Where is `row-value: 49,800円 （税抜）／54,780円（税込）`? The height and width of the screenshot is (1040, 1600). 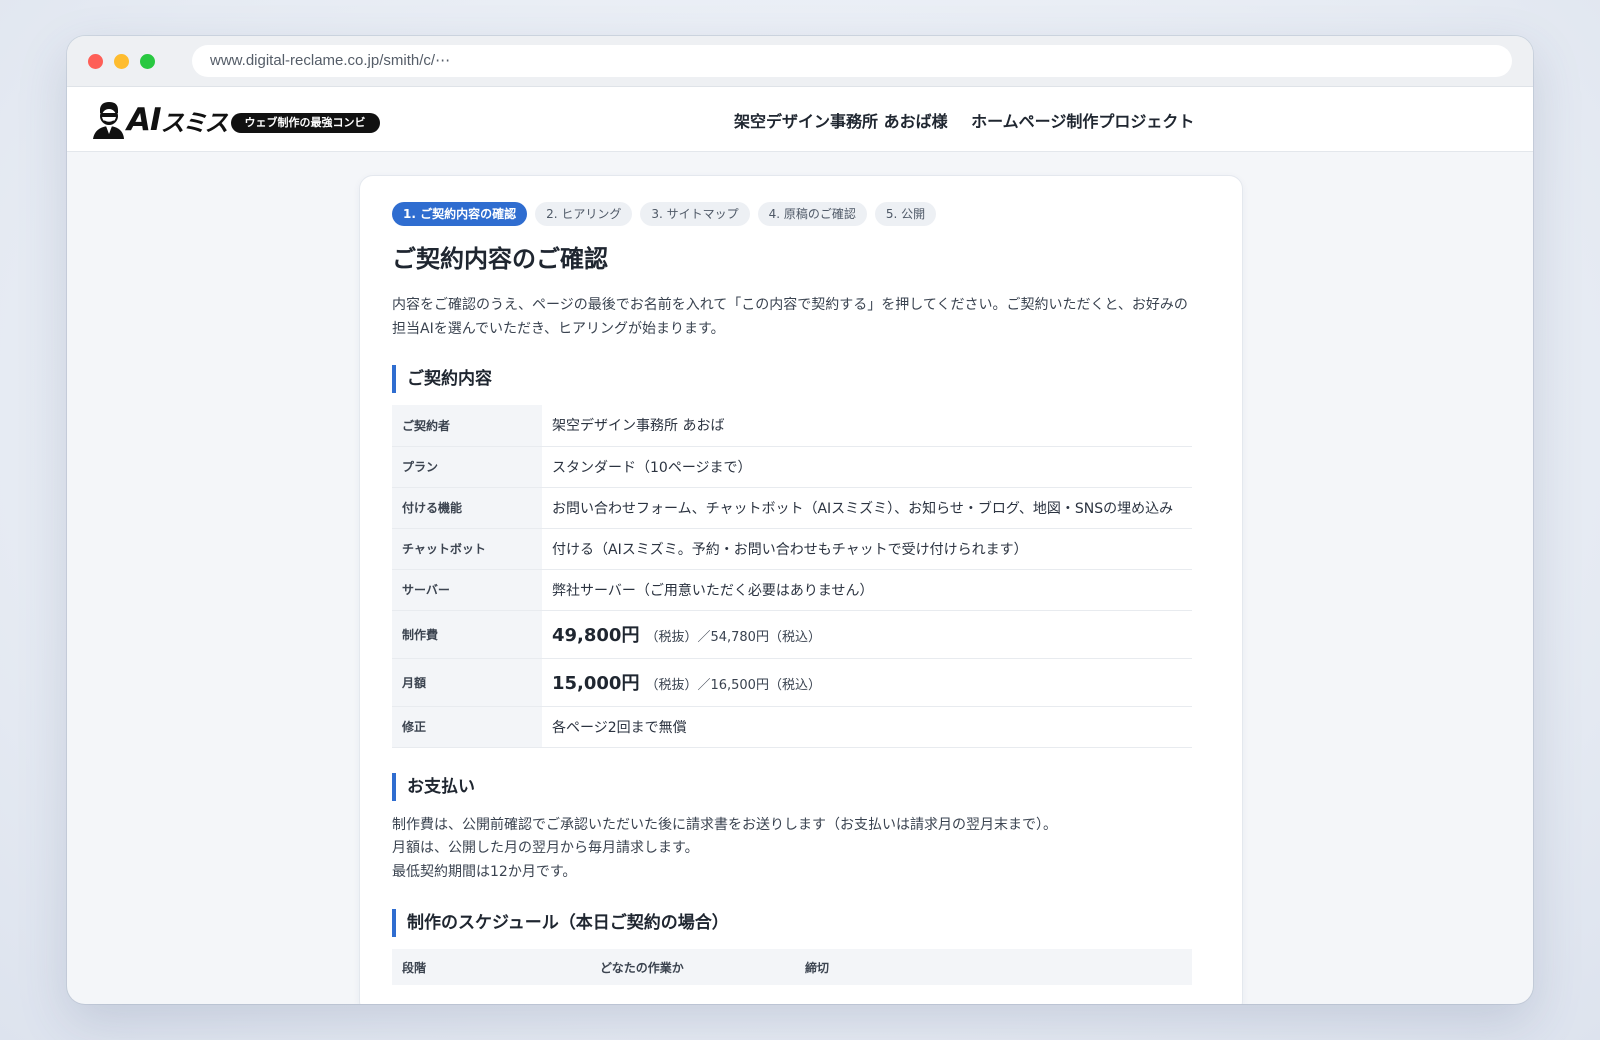 row-value: 49,800円 （税抜）／54,780円（税込） is located at coordinates (867, 634).